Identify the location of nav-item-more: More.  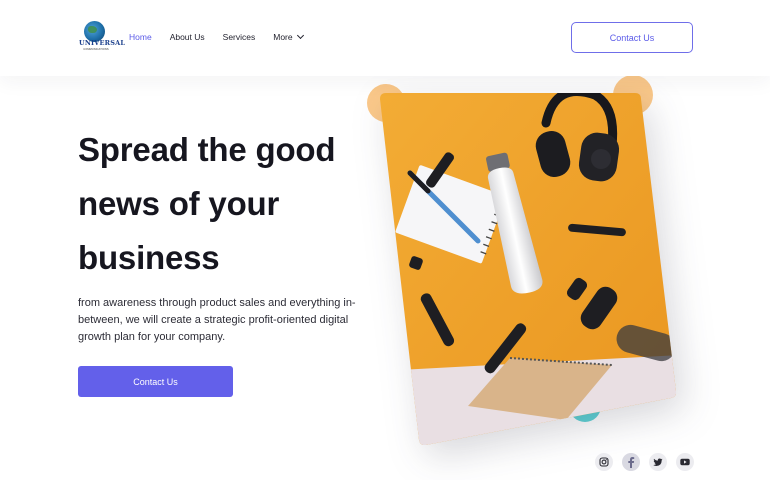
(288, 37).